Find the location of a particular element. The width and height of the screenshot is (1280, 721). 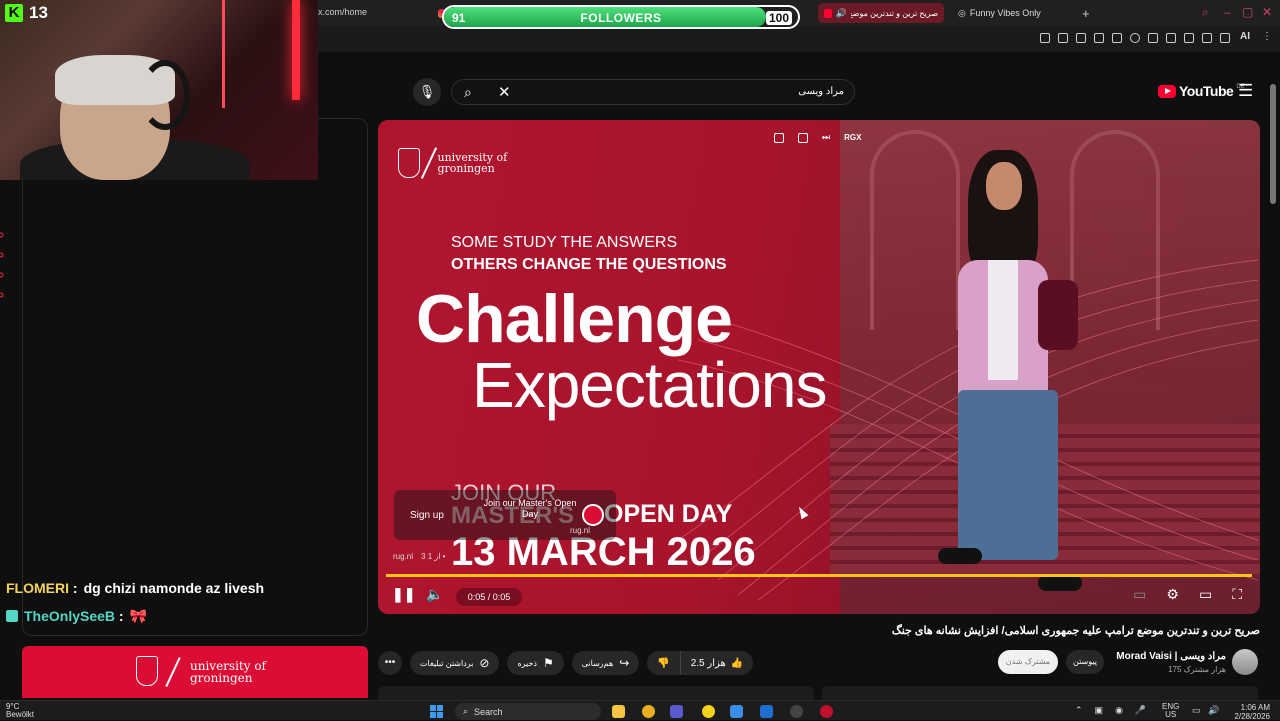

outlook-icon is located at coordinates (766, 711).